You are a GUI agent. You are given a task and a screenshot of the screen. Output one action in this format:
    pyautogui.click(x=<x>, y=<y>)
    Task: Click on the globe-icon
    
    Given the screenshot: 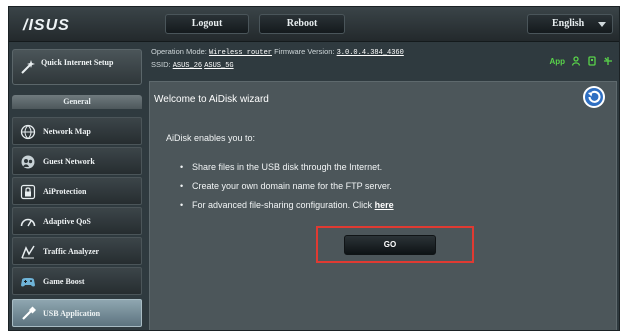 What is the action you would take?
    pyautogui.click(x=28, y=132)
    